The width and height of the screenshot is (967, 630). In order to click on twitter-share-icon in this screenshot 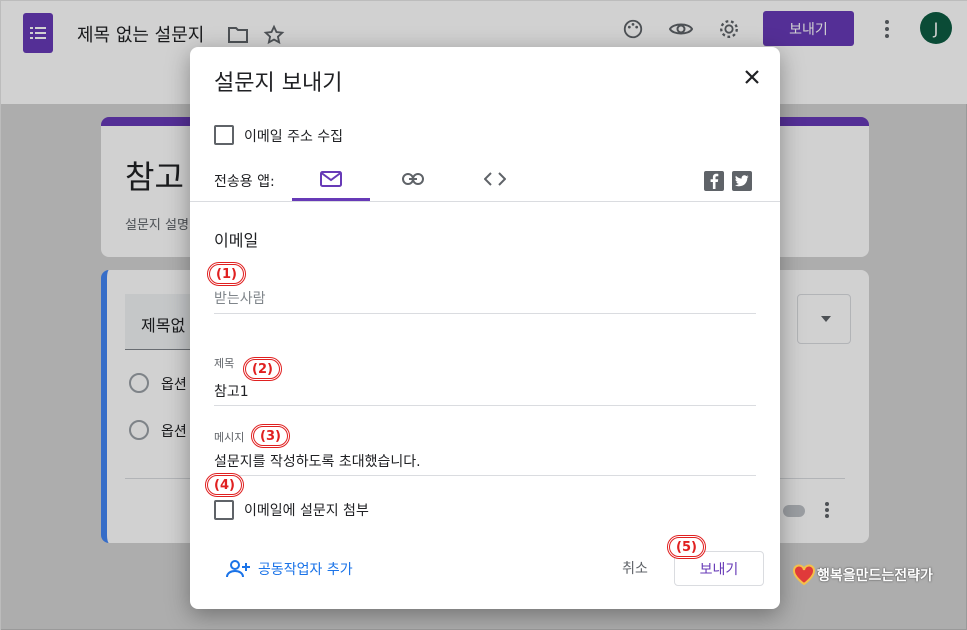, I will do `click(742, 181)`.